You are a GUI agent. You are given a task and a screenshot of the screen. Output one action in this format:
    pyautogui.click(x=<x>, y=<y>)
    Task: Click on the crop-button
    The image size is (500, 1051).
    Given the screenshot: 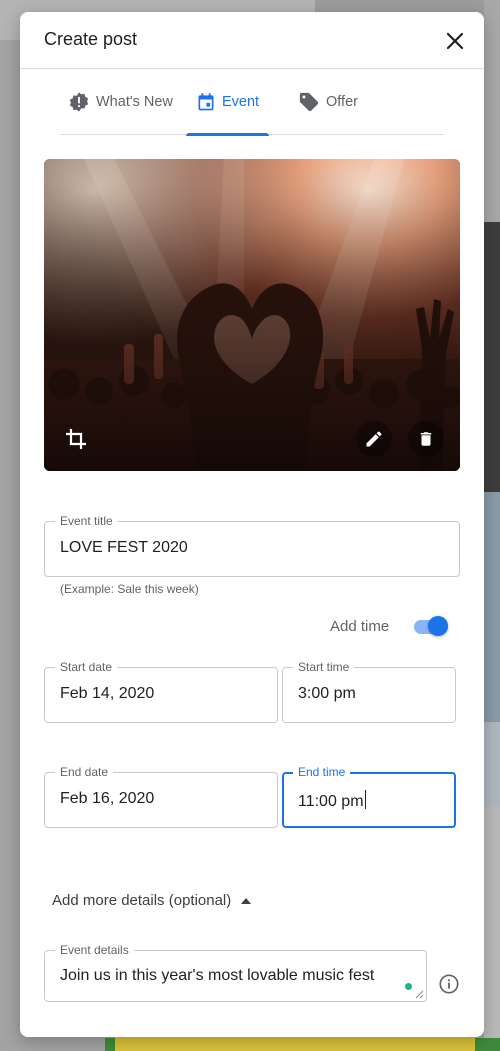 What is the action you would take?
    pyautogui.click(x=76, y=439)
    